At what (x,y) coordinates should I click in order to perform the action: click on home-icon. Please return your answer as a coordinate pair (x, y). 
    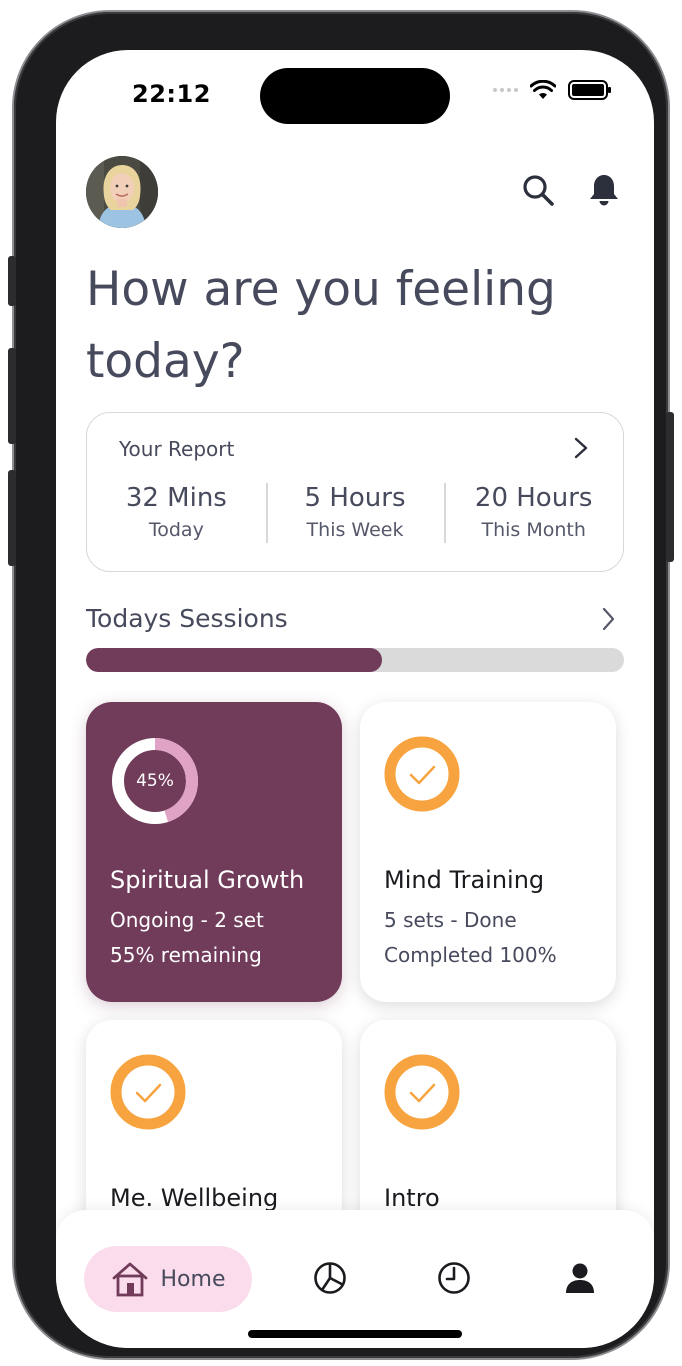
    Looking at the image, I should click on (129, 1279).